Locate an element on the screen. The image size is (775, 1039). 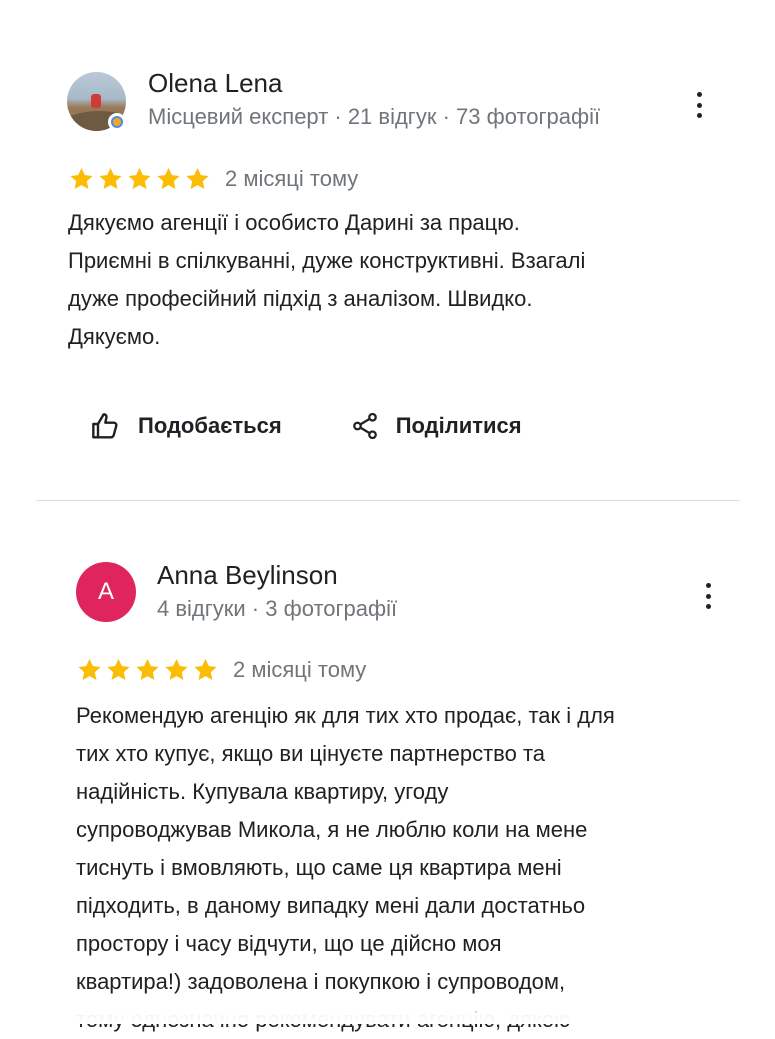
review-actions: Подобається Поділитися is located at coordinates (306, 426).